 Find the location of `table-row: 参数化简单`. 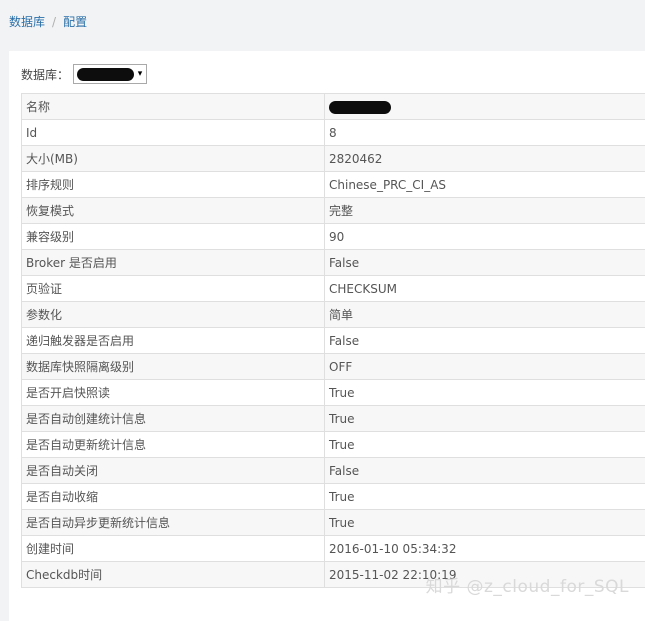

table-row: 参数化简单 is located at coordinates (333, 315).